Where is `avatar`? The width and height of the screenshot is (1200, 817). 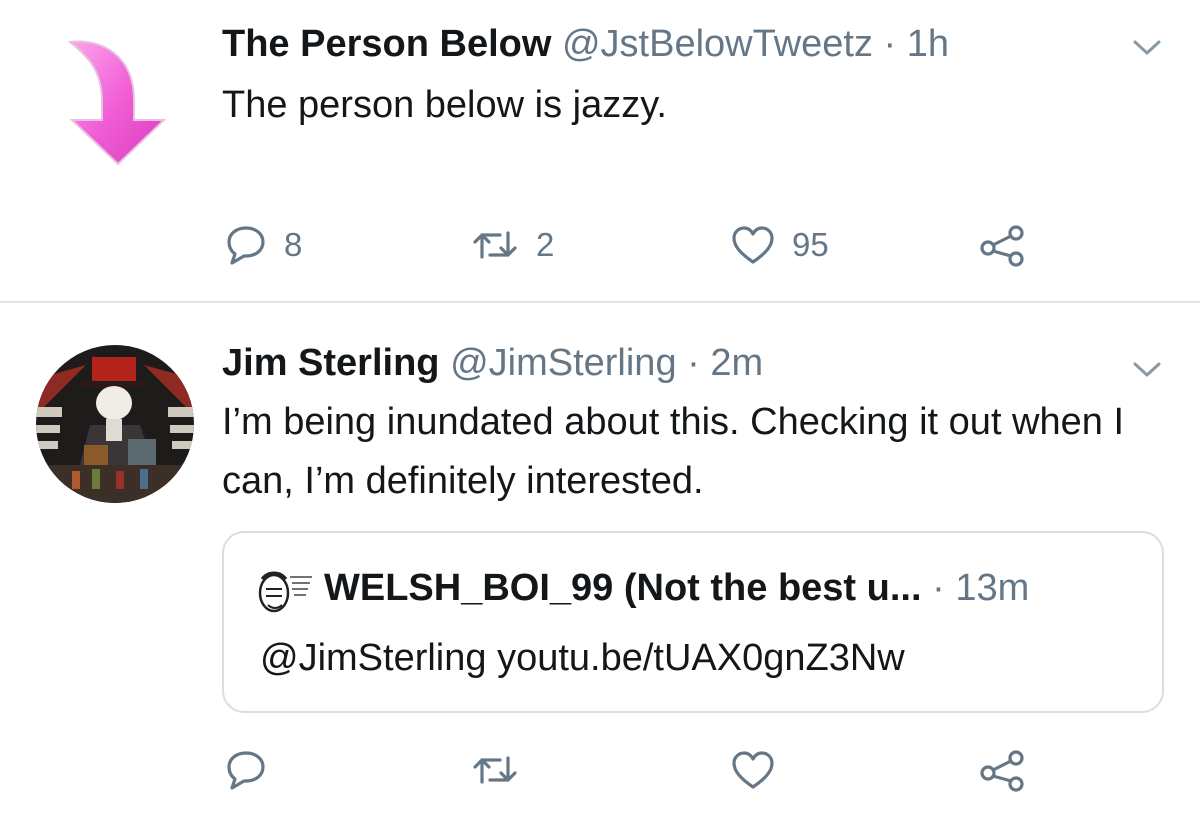
avatar is located at coordinates (115, 424).